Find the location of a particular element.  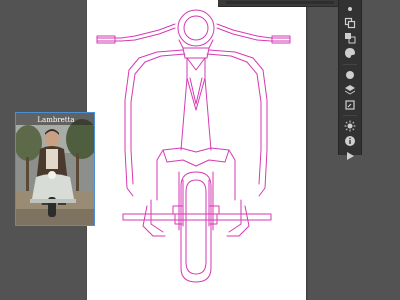

palette-icon is located at coordinates (350, 53).